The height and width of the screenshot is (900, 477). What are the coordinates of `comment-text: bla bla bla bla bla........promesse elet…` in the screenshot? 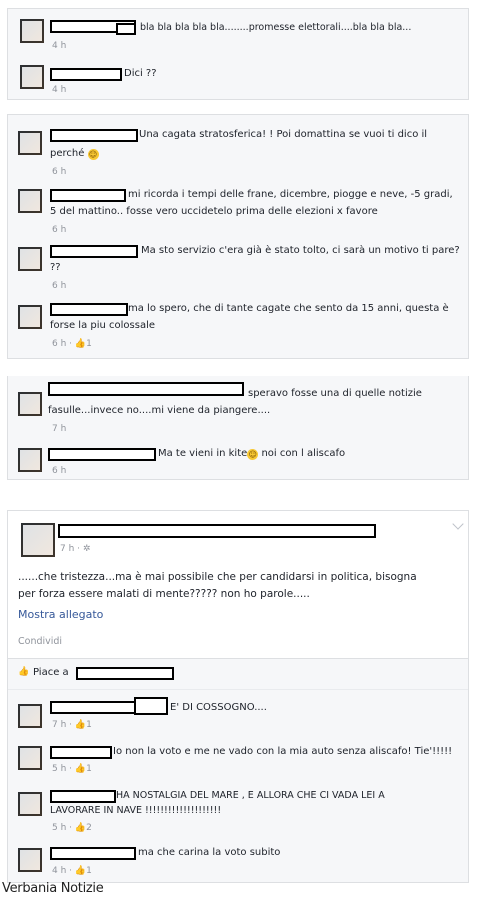 It's located at (276, 27).